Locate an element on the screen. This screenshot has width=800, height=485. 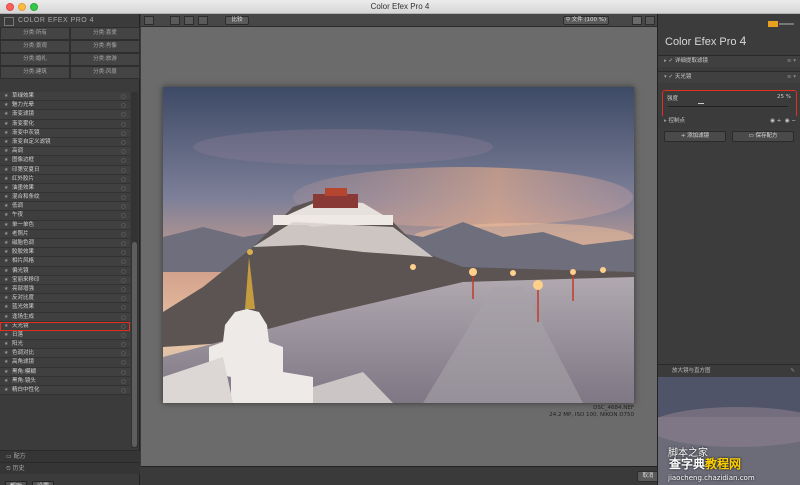
filter-item: ★ 阳光 is located at coordinates (65, 345).